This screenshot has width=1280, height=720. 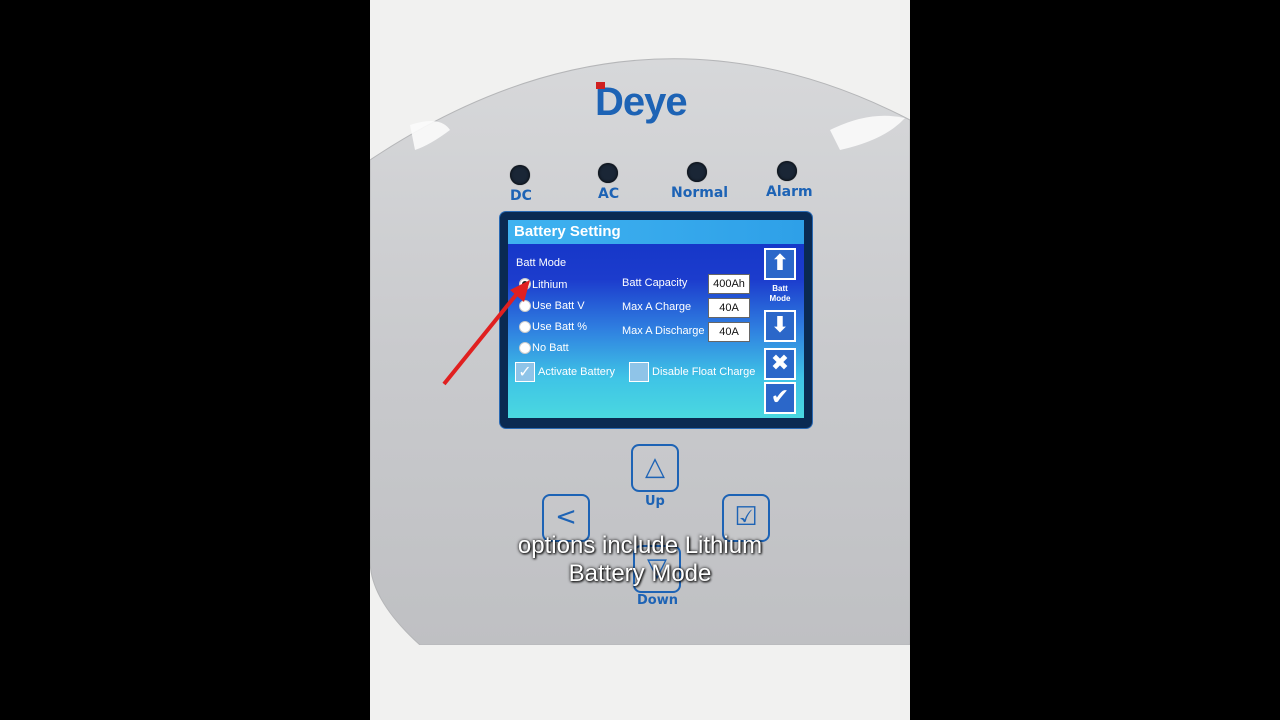 What do you see at coordinates (789, 192) in the screenshot?
I see `alarm-led-label: Alarm` at bounding box center [789, 192].